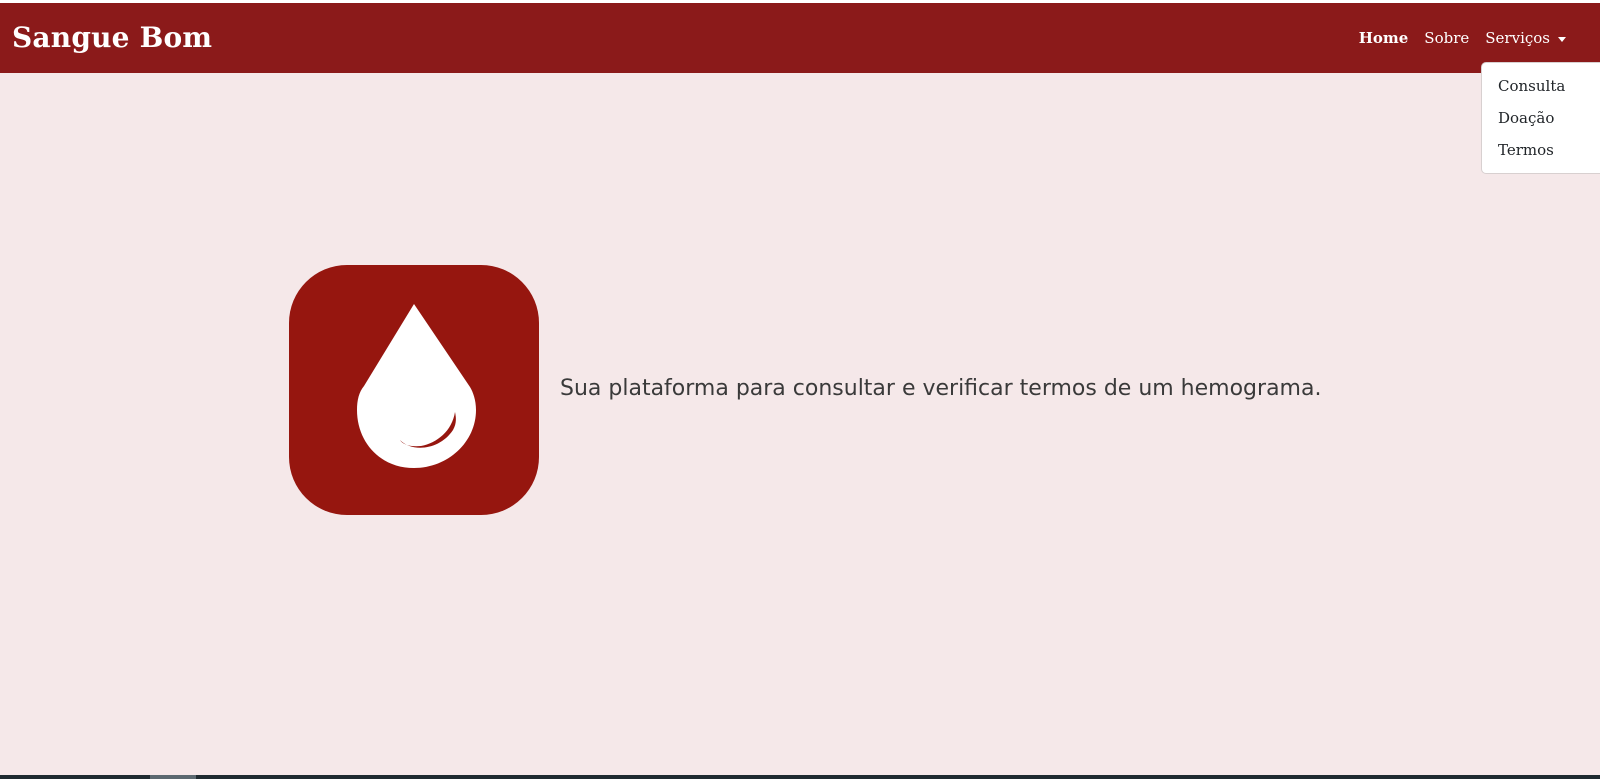 This screenshot has width=1600, height=779. Describe the element at coordinates (173, 777) in the screenshot. I see `scrollbar-thumb` at that location.